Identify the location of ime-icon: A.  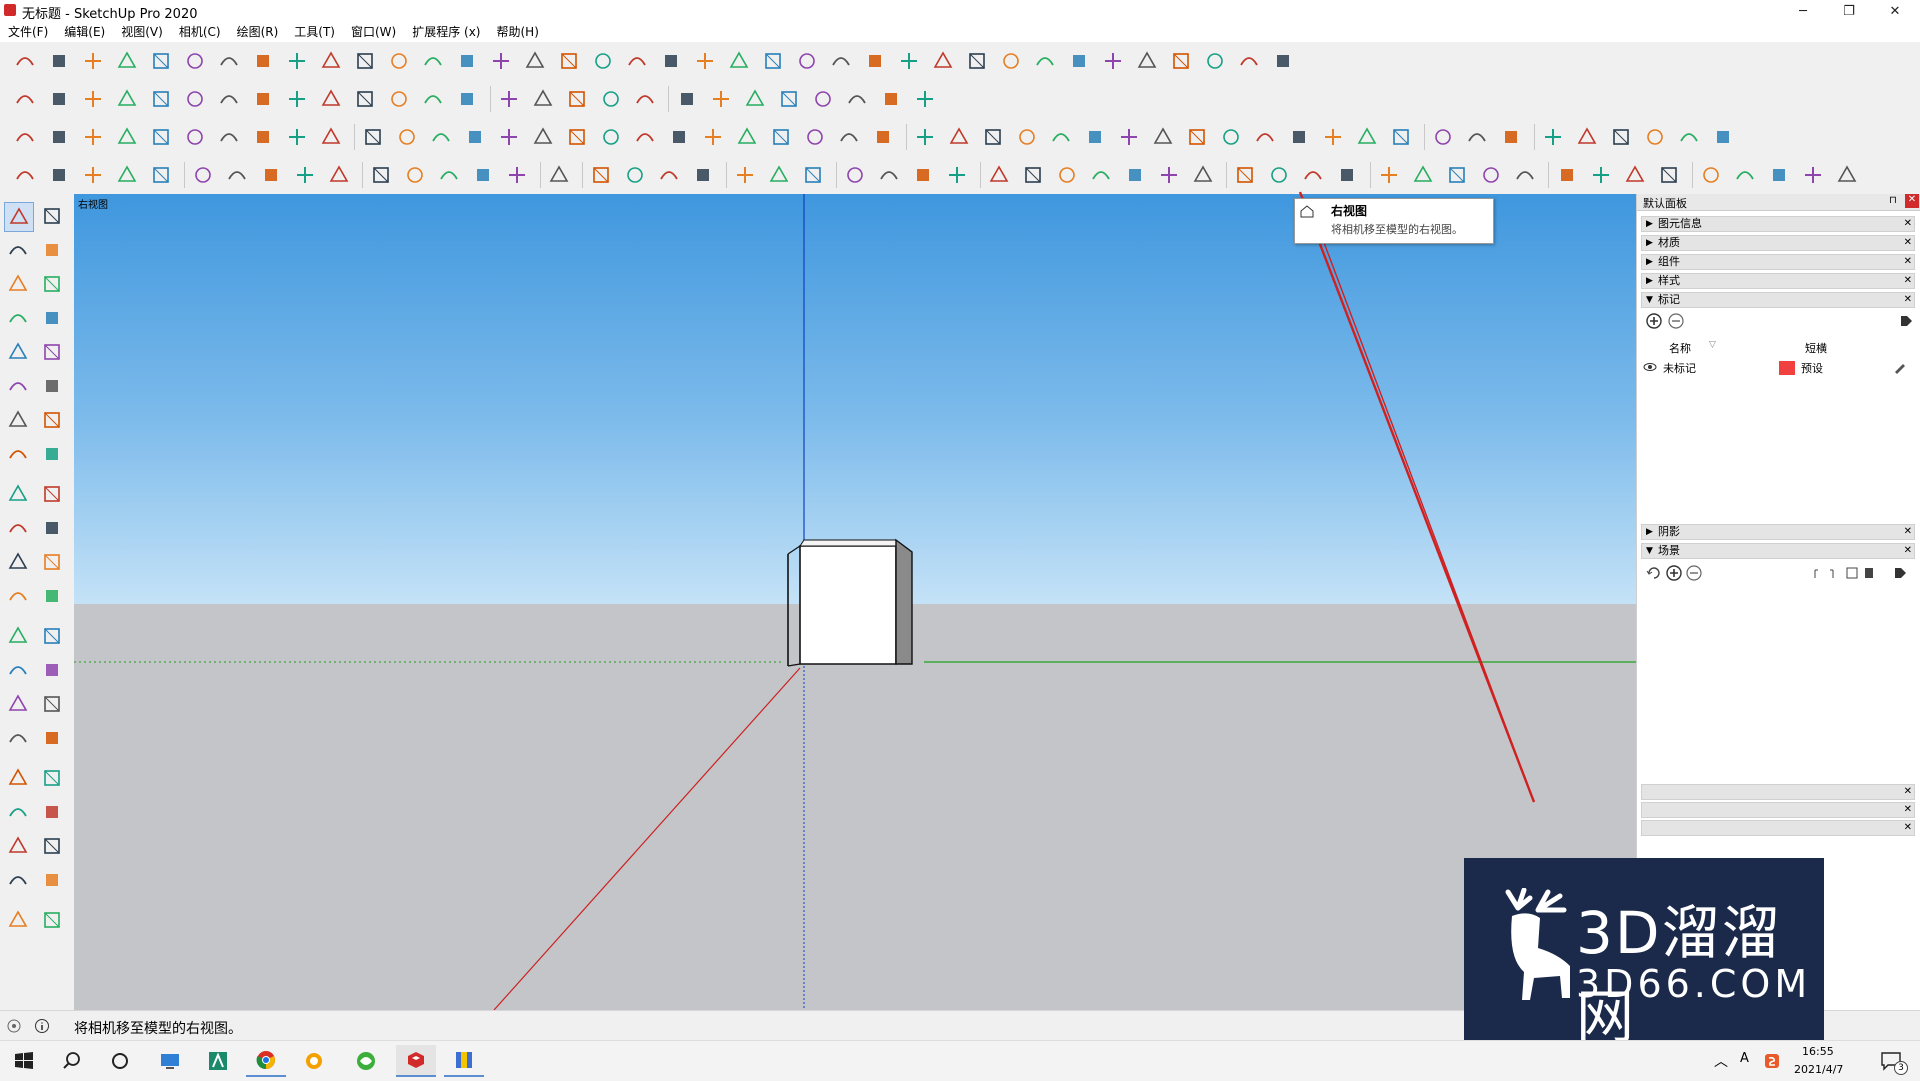
(1744, 1058).